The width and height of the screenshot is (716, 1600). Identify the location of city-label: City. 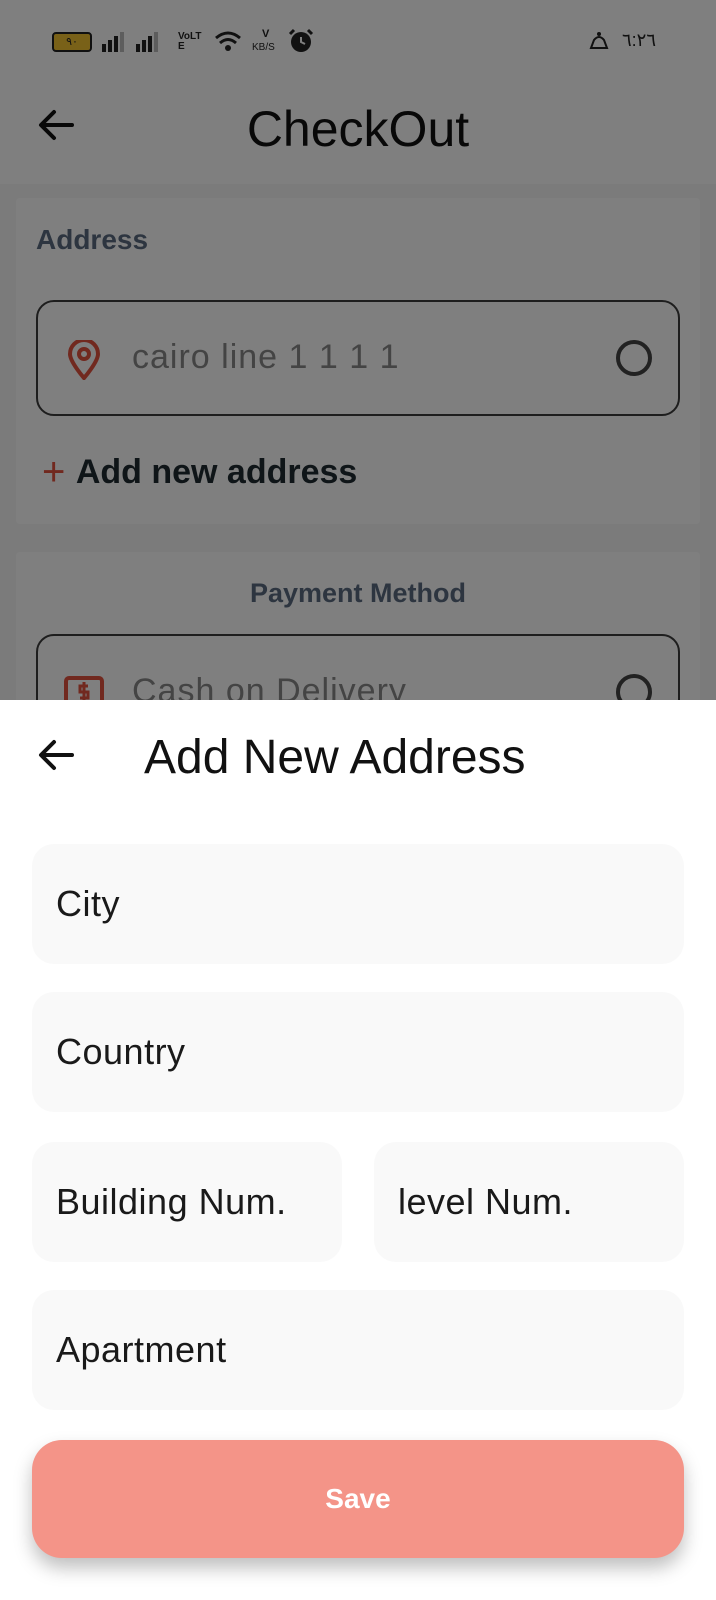
(88, 903).